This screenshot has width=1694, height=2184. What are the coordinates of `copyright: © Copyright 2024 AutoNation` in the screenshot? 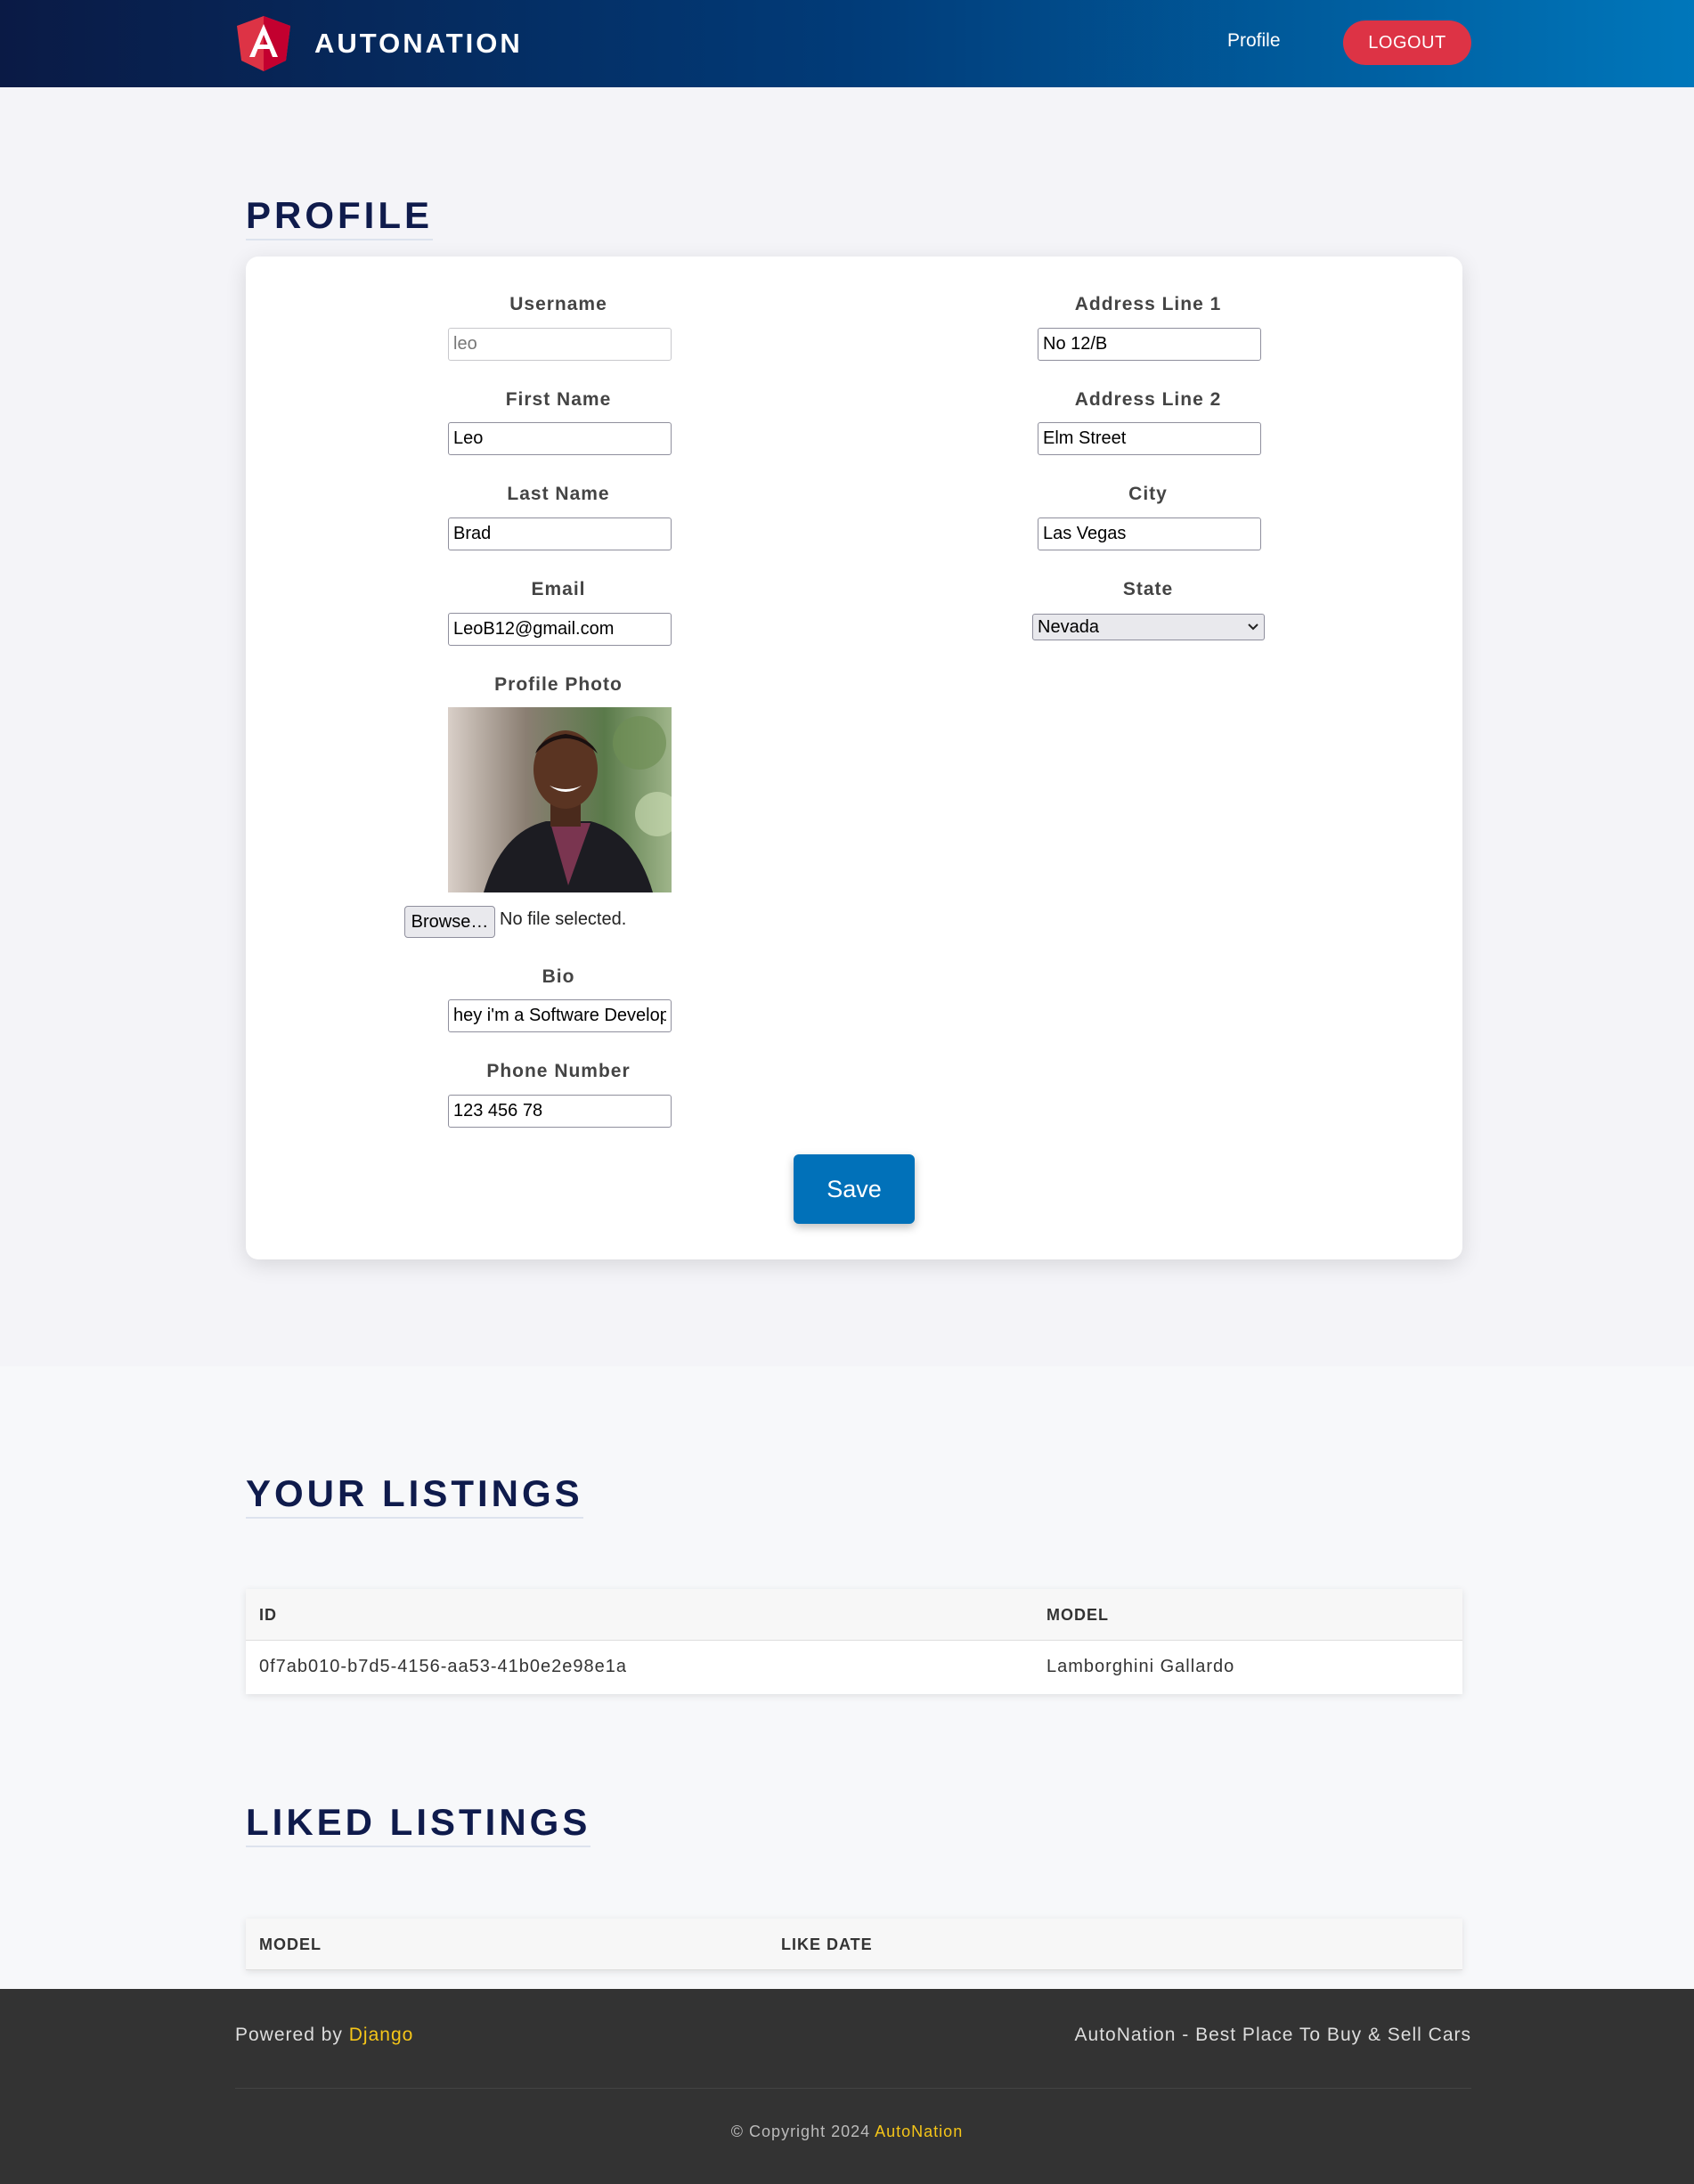 It's located at (847, 2132).